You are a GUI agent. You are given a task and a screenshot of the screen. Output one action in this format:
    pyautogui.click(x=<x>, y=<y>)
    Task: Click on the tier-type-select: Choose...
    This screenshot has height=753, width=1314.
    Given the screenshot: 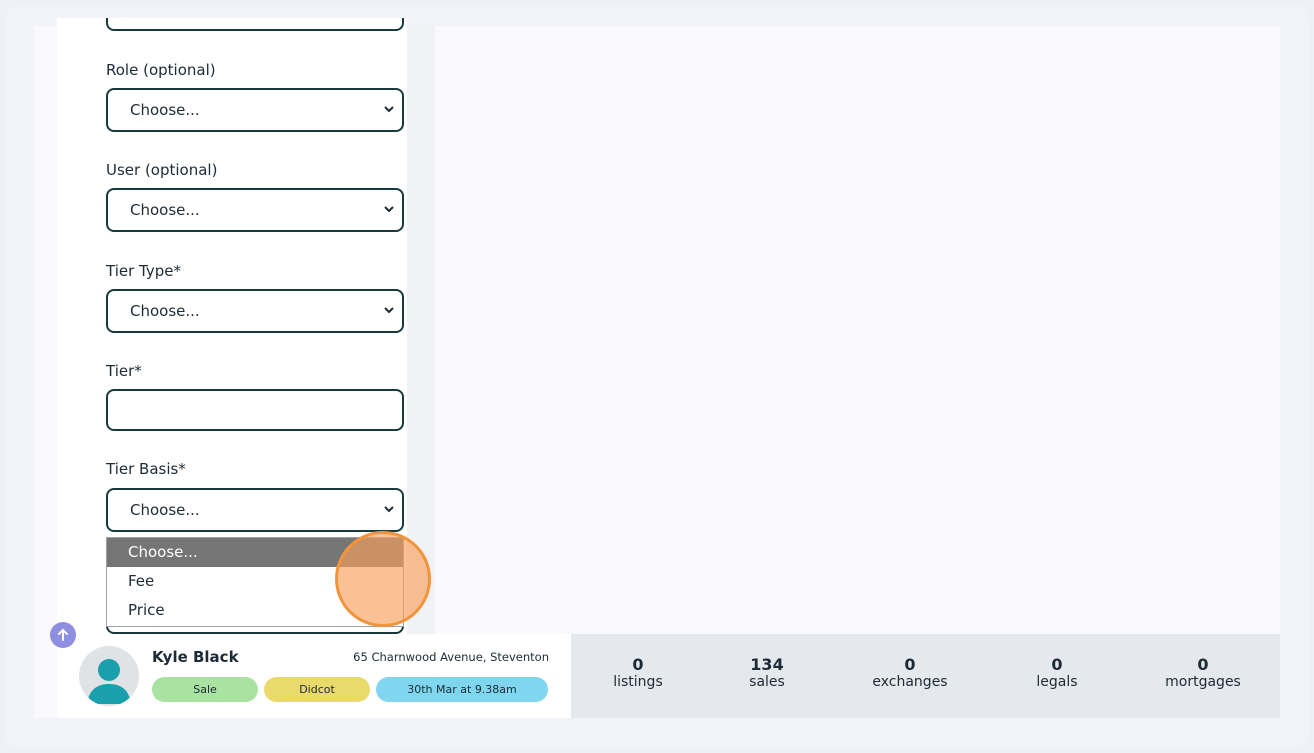 What is the action you would take?
    pyautogui.click(x=255, y=311)
    